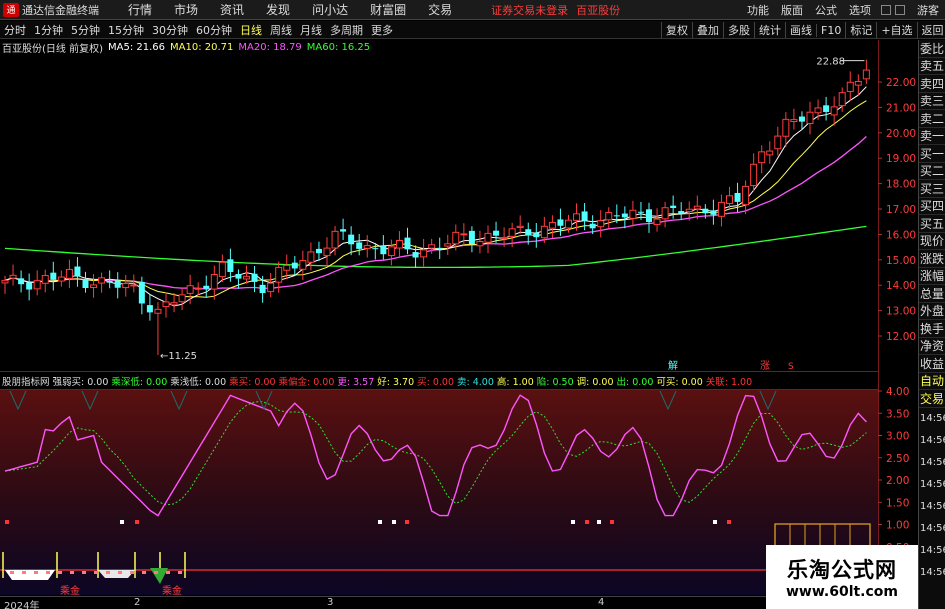 This screenshot has height=609, width=945. I want to click on date-label: 4, so click(601, 602).